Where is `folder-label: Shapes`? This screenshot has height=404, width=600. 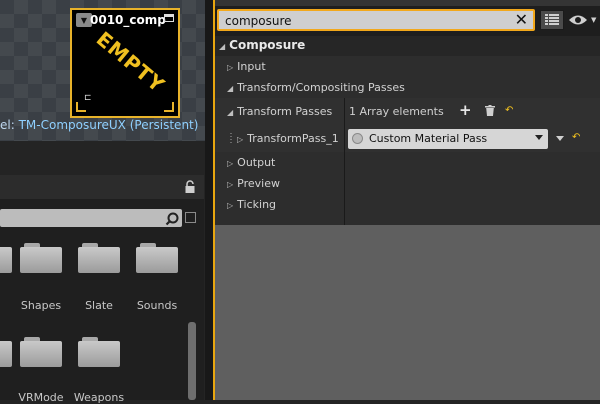 folder-label: Shapes is located at coordinates (41, 305).